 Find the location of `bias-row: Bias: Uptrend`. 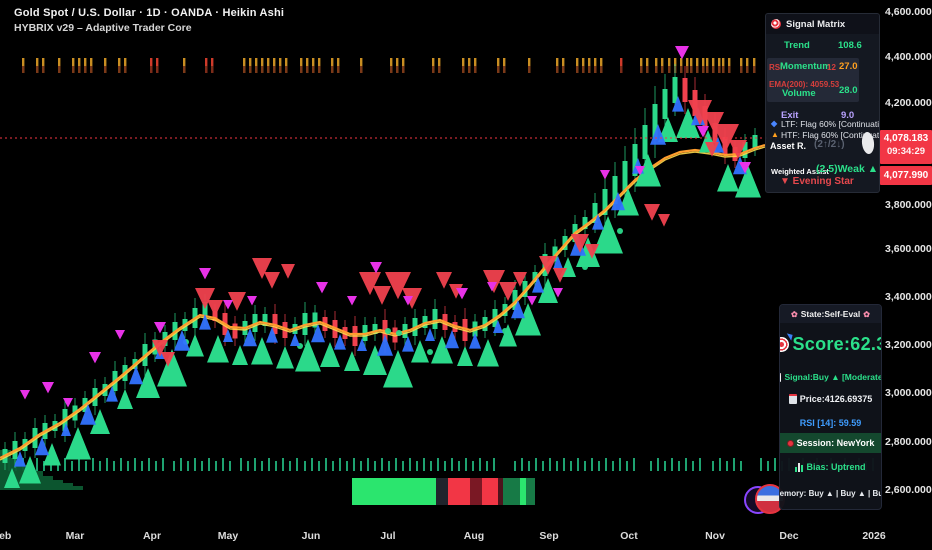

bias-row: Bias: Uptrend is located at coordinates (830, 467).